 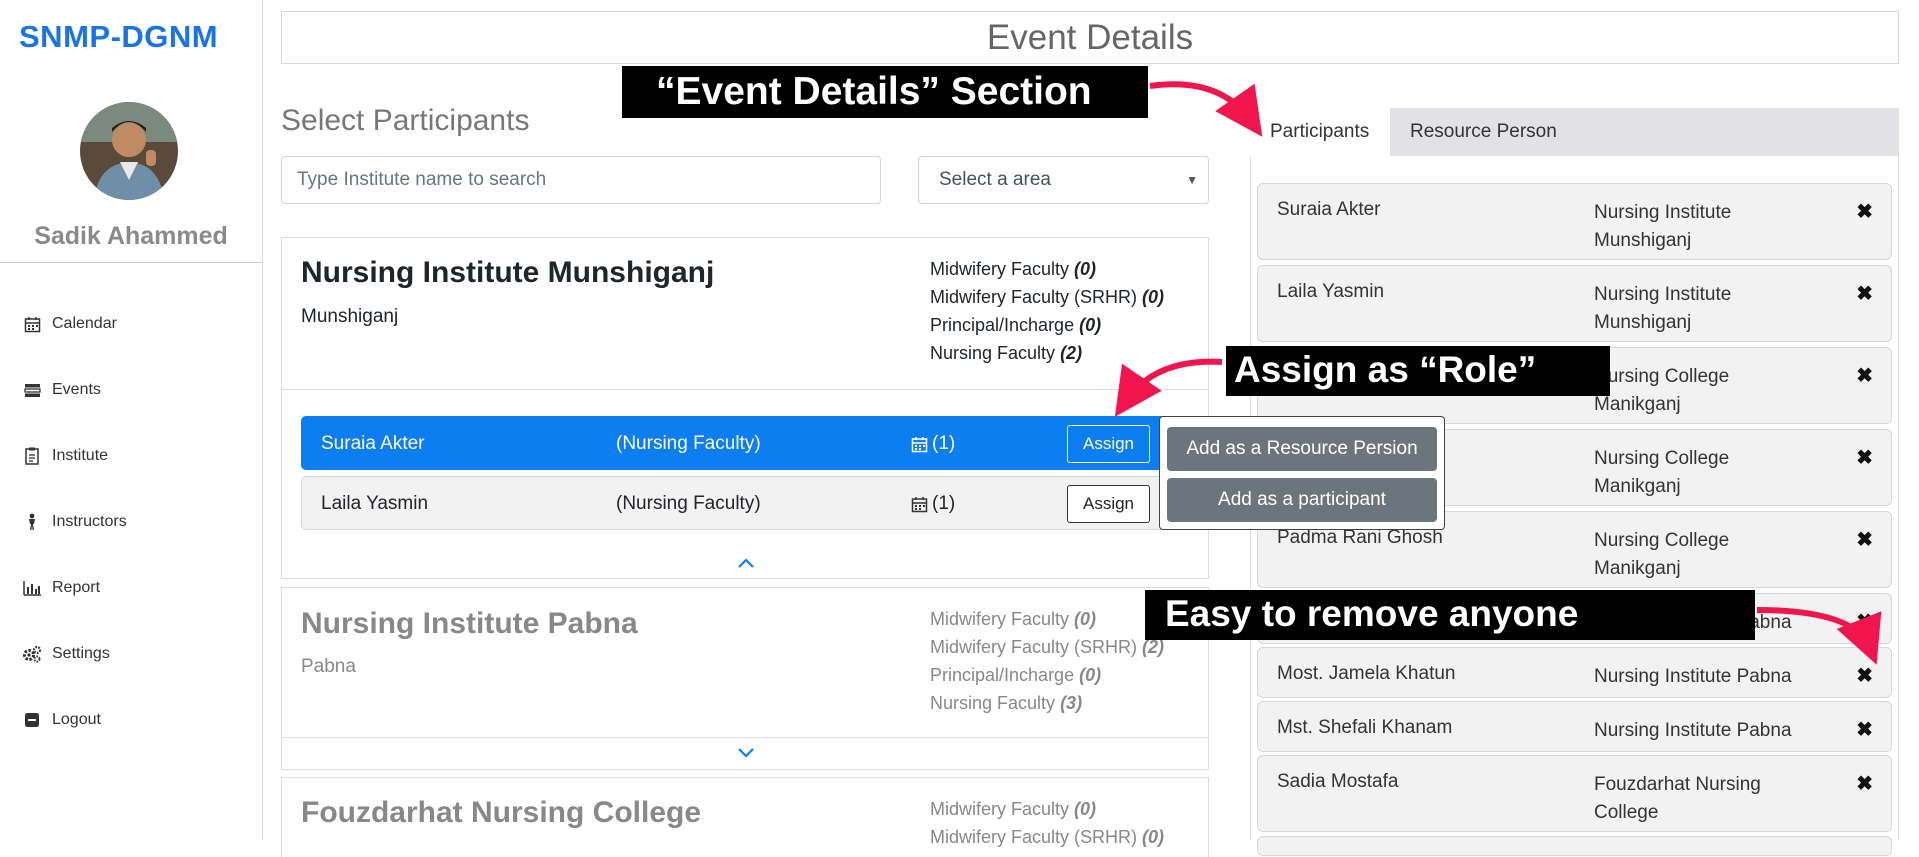 What do you see at coordinates (373, 443) in the screenshot?
I see `participant-name: Suraia Akter` at bounding box center [373, 443].